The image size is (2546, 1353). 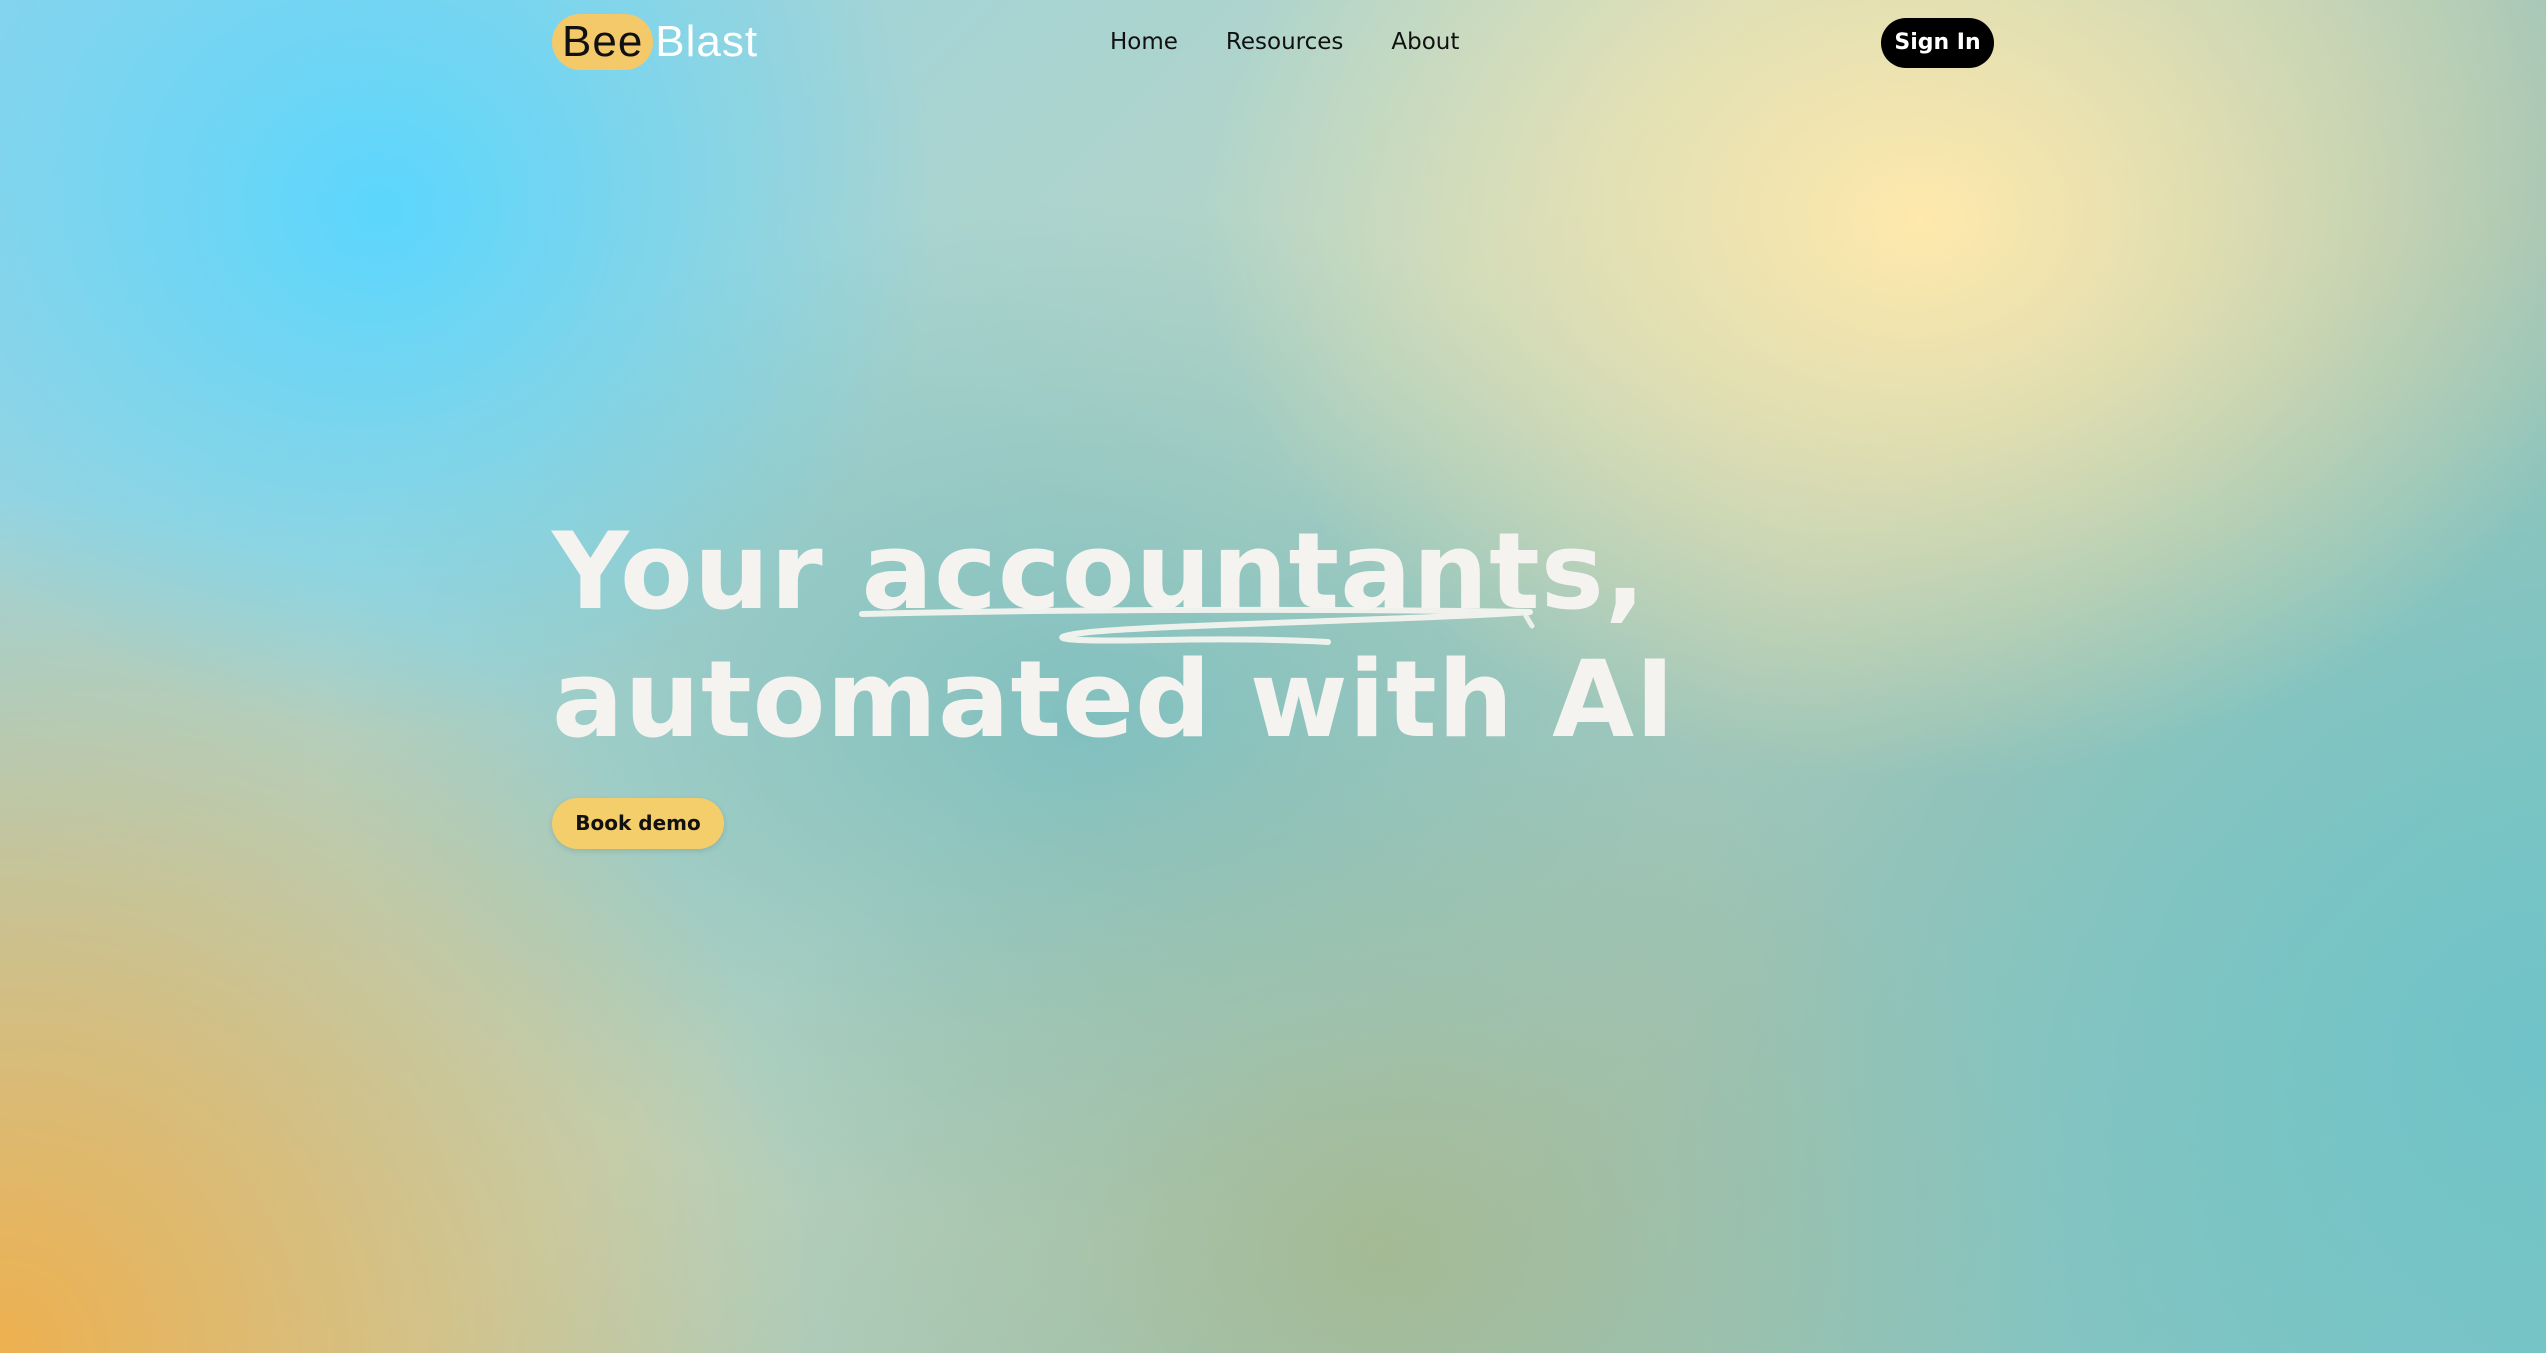 I want to click on logo-bee-text: Bee, so click(x=603, y=42).